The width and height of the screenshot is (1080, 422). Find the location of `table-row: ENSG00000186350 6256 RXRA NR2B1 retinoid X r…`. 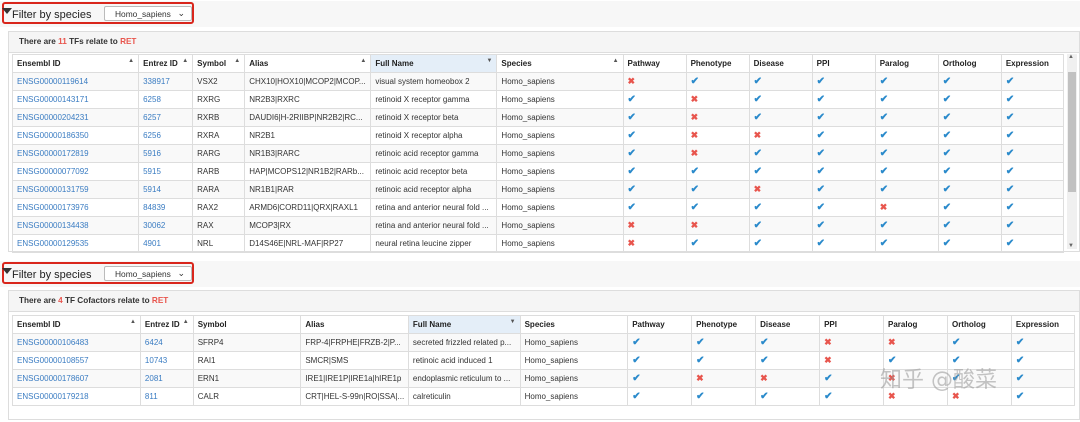

table-row: ENSG00000186350 6256 RXRA NR2B1 retinoid X r… is located at coordinates (538, 135).